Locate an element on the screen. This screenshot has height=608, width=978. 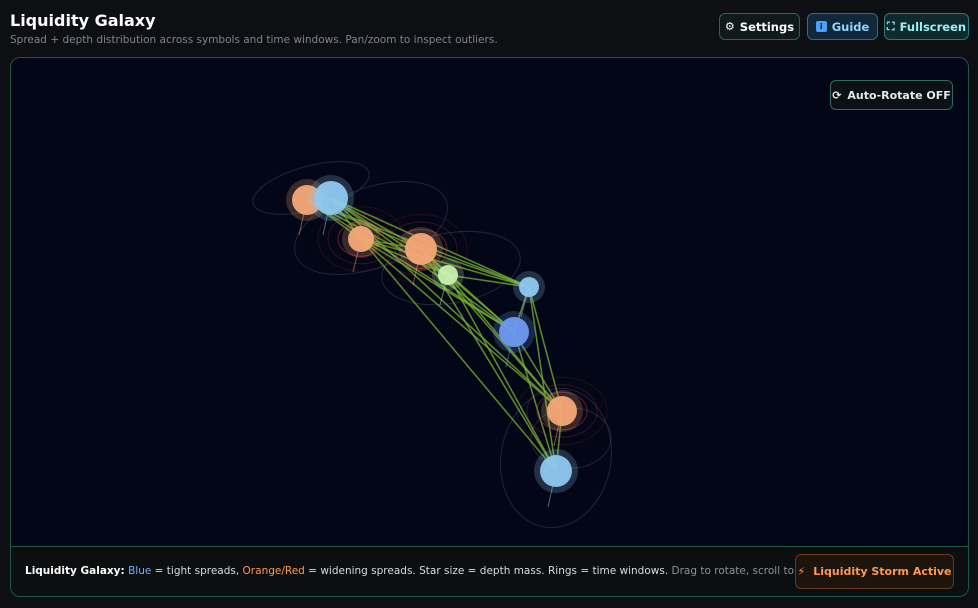
info-icon: i is located at coordinates (821, 26).